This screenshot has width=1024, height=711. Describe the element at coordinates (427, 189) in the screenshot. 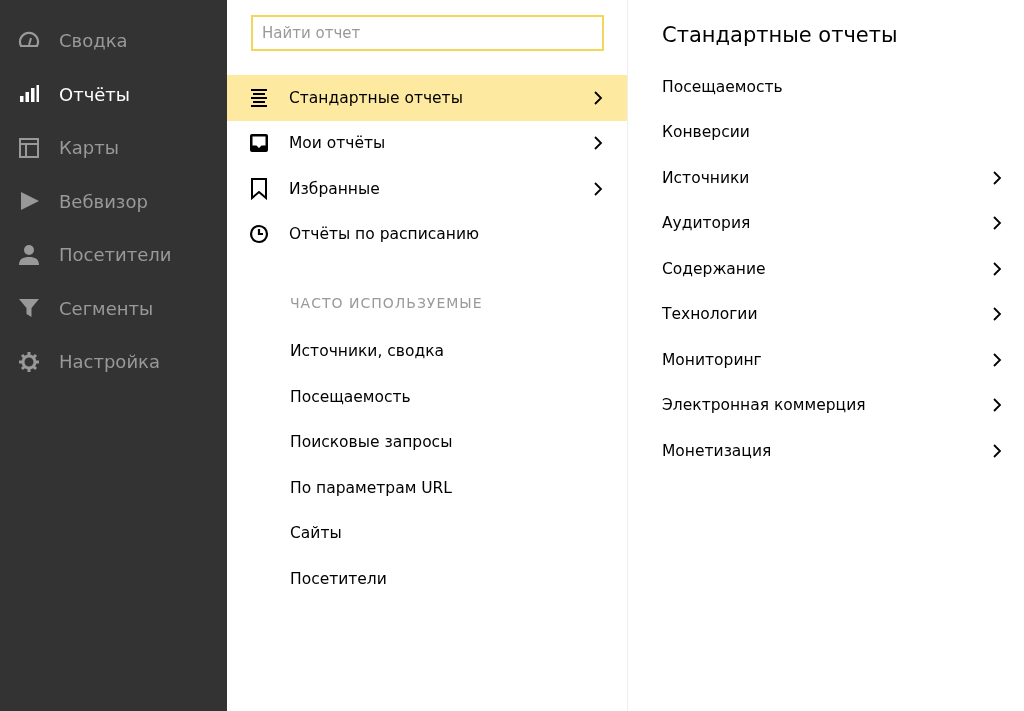

I see `menu-item: Избранные` at that location.